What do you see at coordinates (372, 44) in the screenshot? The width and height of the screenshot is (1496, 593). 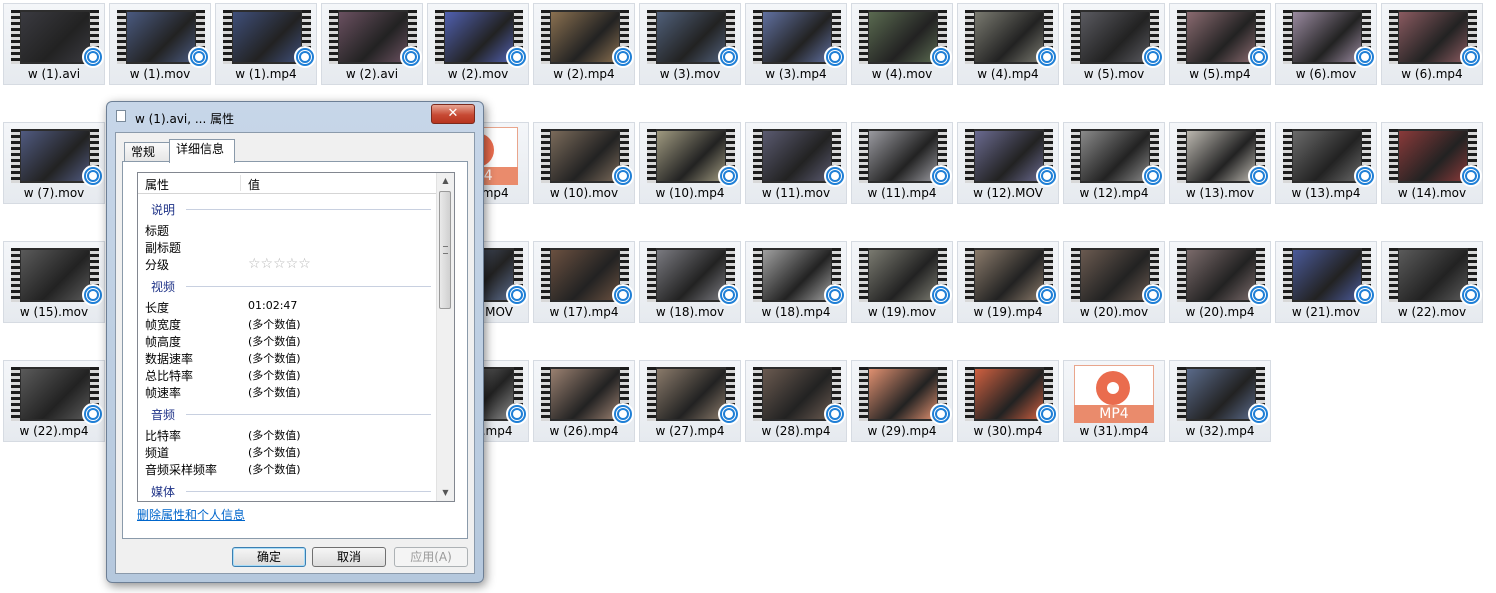 I see `file-item: w (2).avi` at bounding box center [372, 44].